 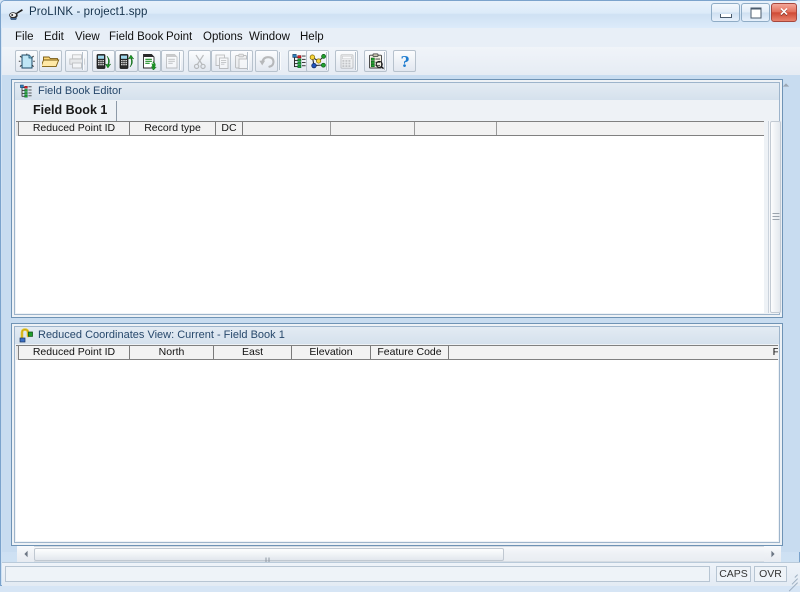 What do you see at coordinates (397, 111) in the screenshot?
I see `field-book-tab-strip: Field Book 1` at bounding box center [397, 111].